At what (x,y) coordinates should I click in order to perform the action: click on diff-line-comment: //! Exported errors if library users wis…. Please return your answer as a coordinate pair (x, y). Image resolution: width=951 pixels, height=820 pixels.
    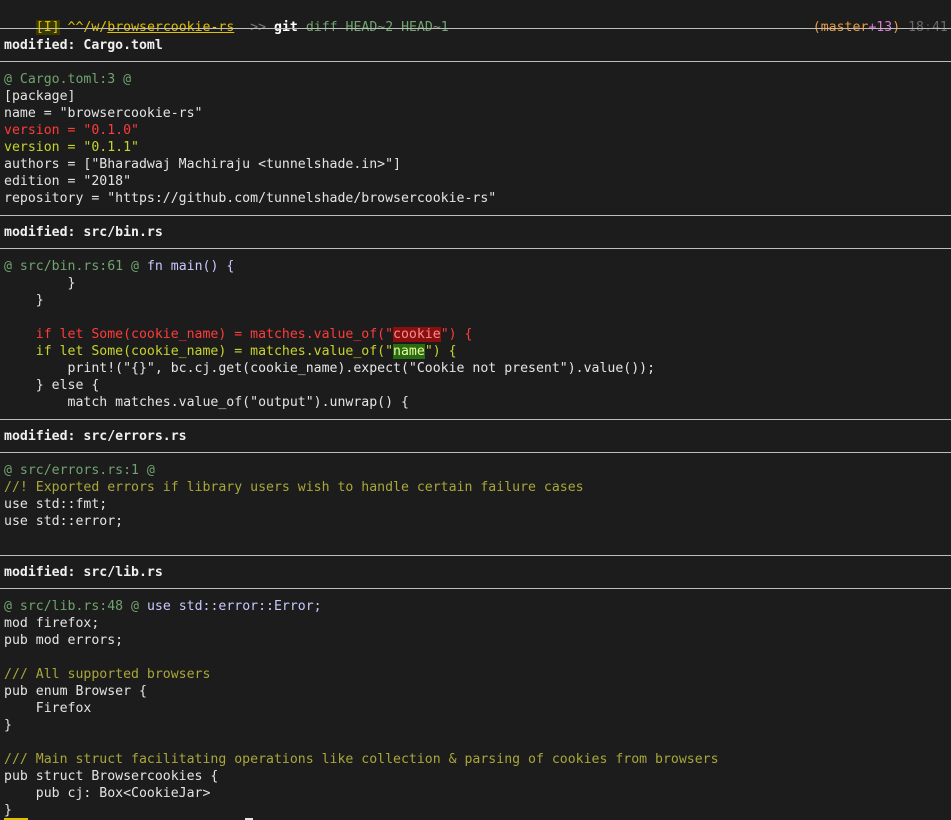
    Looking at the image, I should click on (294, 487).